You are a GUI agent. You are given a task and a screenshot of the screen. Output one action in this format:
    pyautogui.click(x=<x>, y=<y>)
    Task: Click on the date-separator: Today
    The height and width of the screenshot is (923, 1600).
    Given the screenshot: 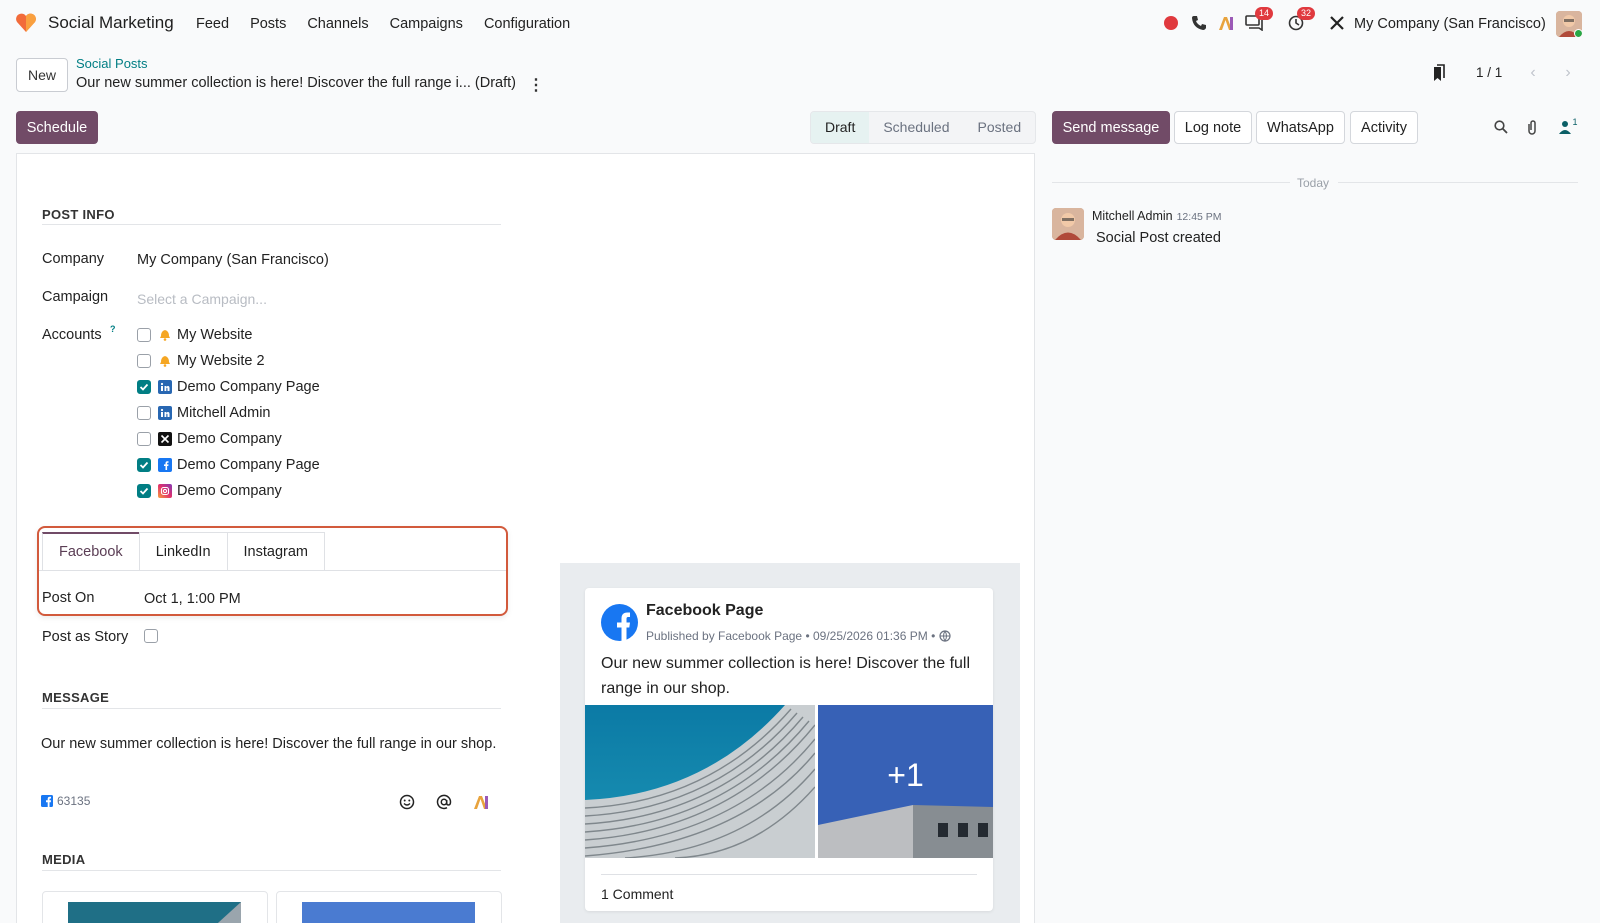 What is the action you would take?
    pyautogui.click(x=1313, y=183)
    